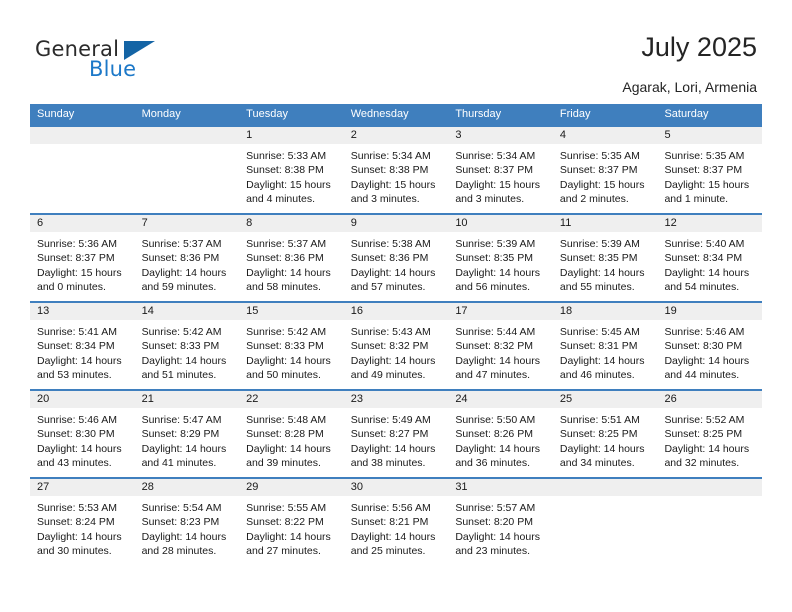 This screenshot has height=612, width=792. What do you see at coordinates (598, 434) in the screenshot?
I see `sunset-text: Sunset: 8:25 PM` at bounding box center [598, 434].